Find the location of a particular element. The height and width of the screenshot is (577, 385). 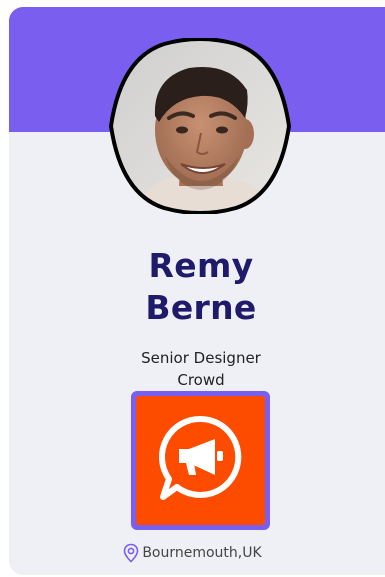

first-name: Remy is located at coordinates (201, 265).